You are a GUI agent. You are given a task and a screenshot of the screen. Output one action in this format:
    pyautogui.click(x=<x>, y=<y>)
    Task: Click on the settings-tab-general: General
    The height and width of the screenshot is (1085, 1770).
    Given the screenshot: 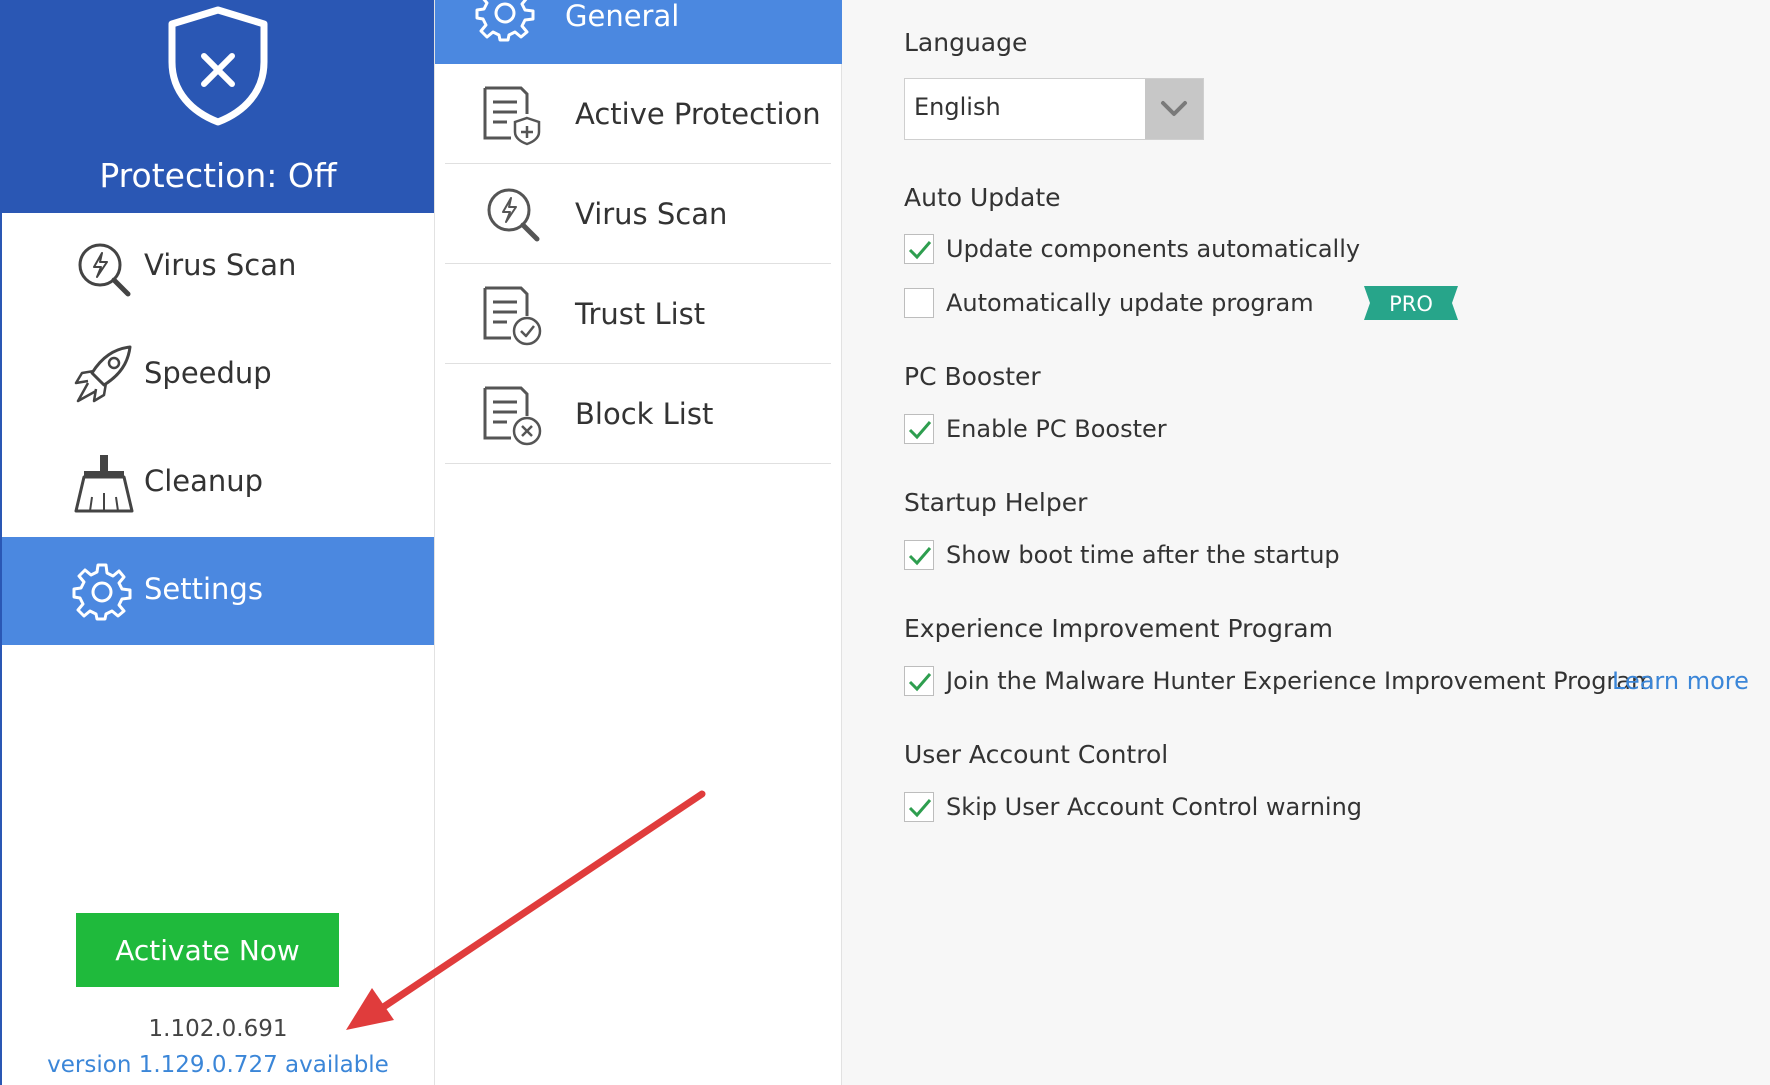 What is the action you would take?
    pyautogui.click(x=638, y=32)
    